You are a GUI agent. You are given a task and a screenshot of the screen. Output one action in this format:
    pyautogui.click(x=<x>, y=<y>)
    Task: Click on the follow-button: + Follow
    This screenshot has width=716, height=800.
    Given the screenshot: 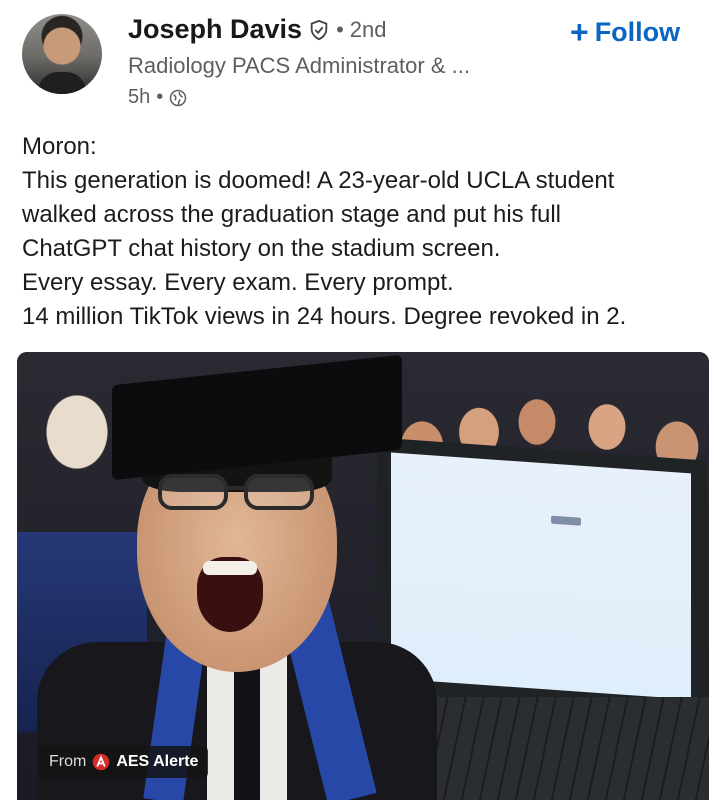 What is the action you would take?
    pyautogui.click(x=625, y=32)
    